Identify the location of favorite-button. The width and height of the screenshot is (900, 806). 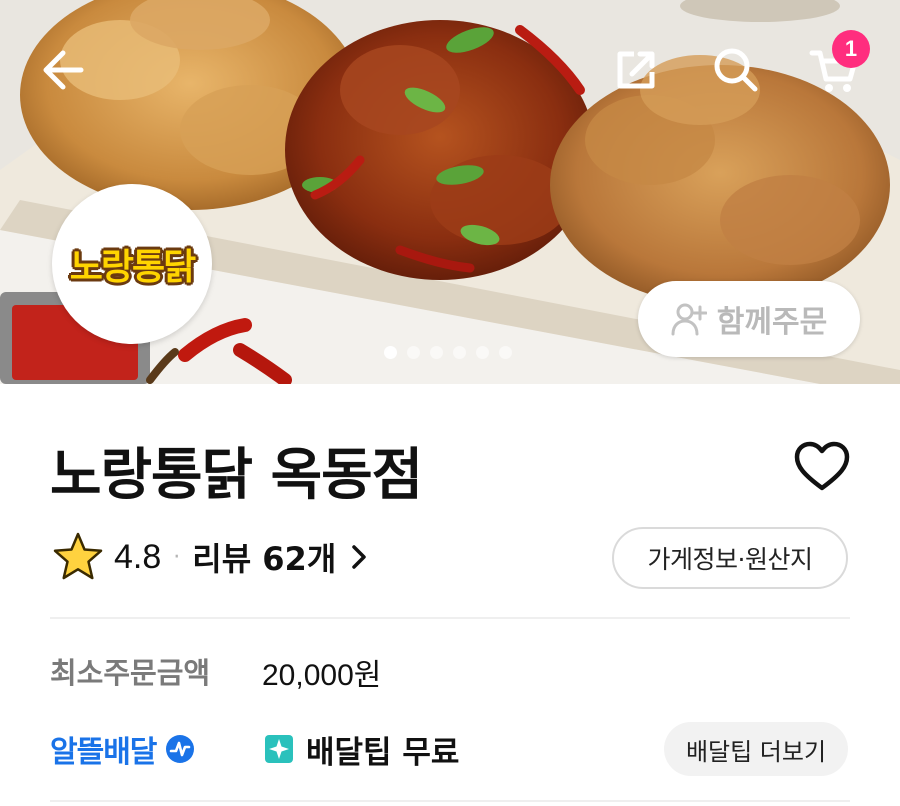
(822, 467).